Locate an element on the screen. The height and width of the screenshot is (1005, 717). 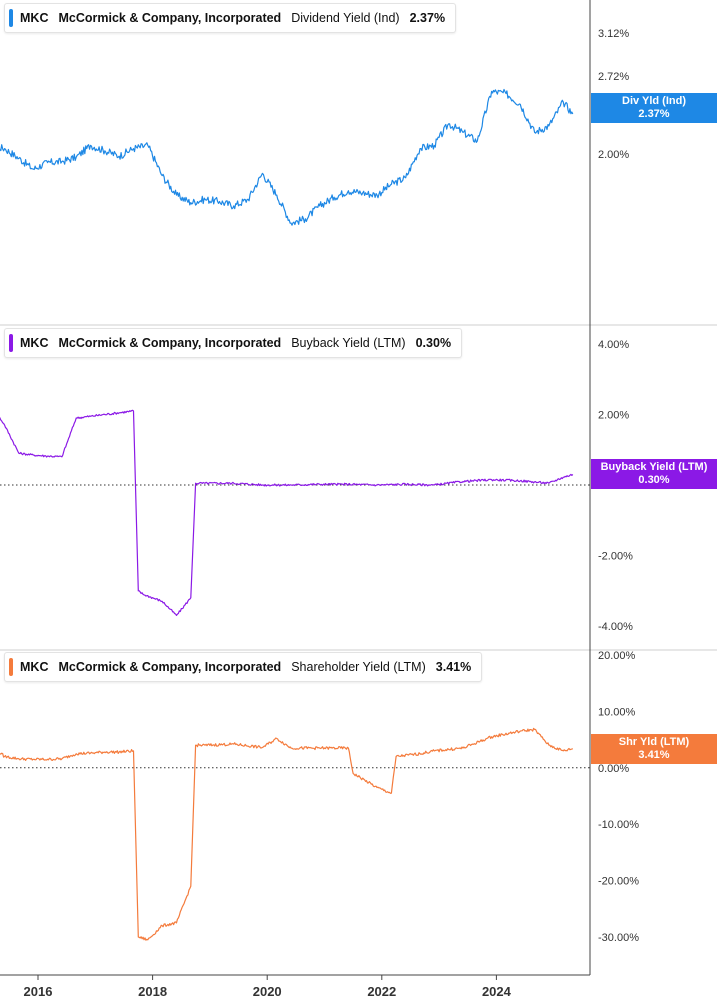
legend-value: 2.37% is located at coordinates (427, 18).